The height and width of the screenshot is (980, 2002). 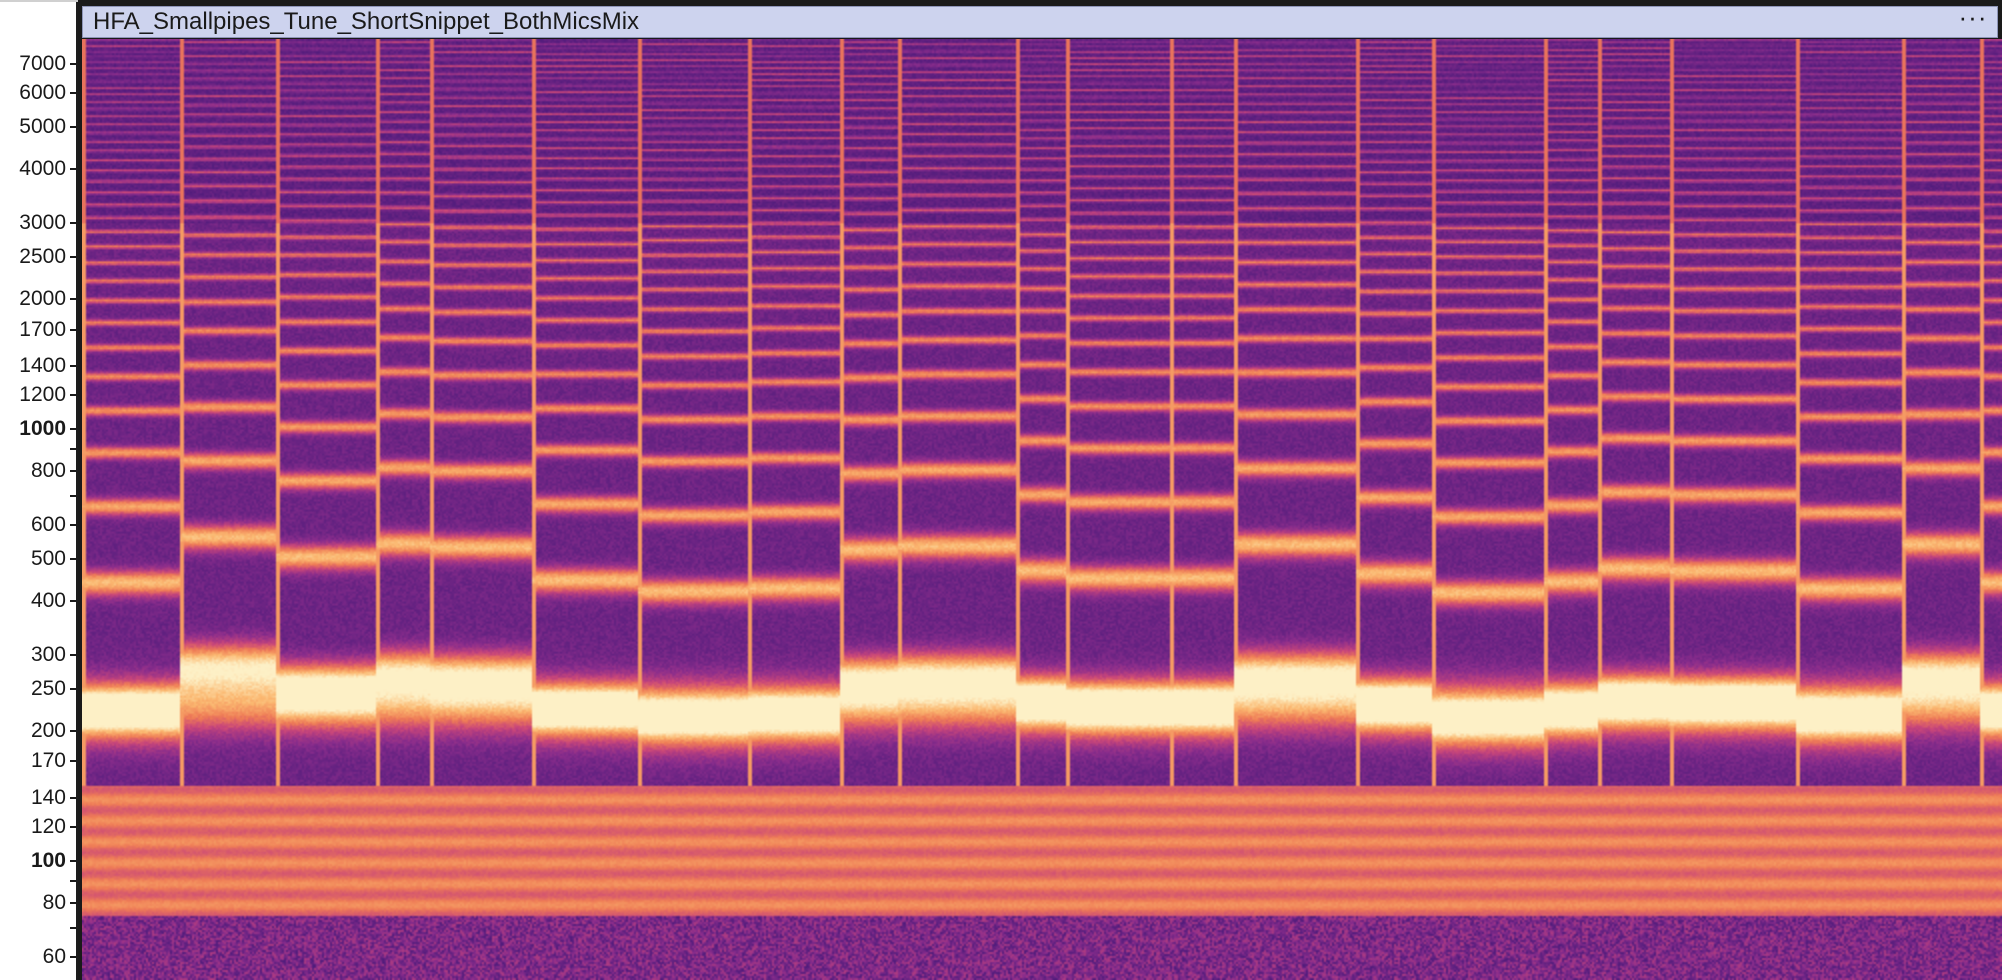 What do you see at coordinates (42, 222) in the screenshot?
I see `freq-tick-label: 3000` at bounding box center [42, 222].